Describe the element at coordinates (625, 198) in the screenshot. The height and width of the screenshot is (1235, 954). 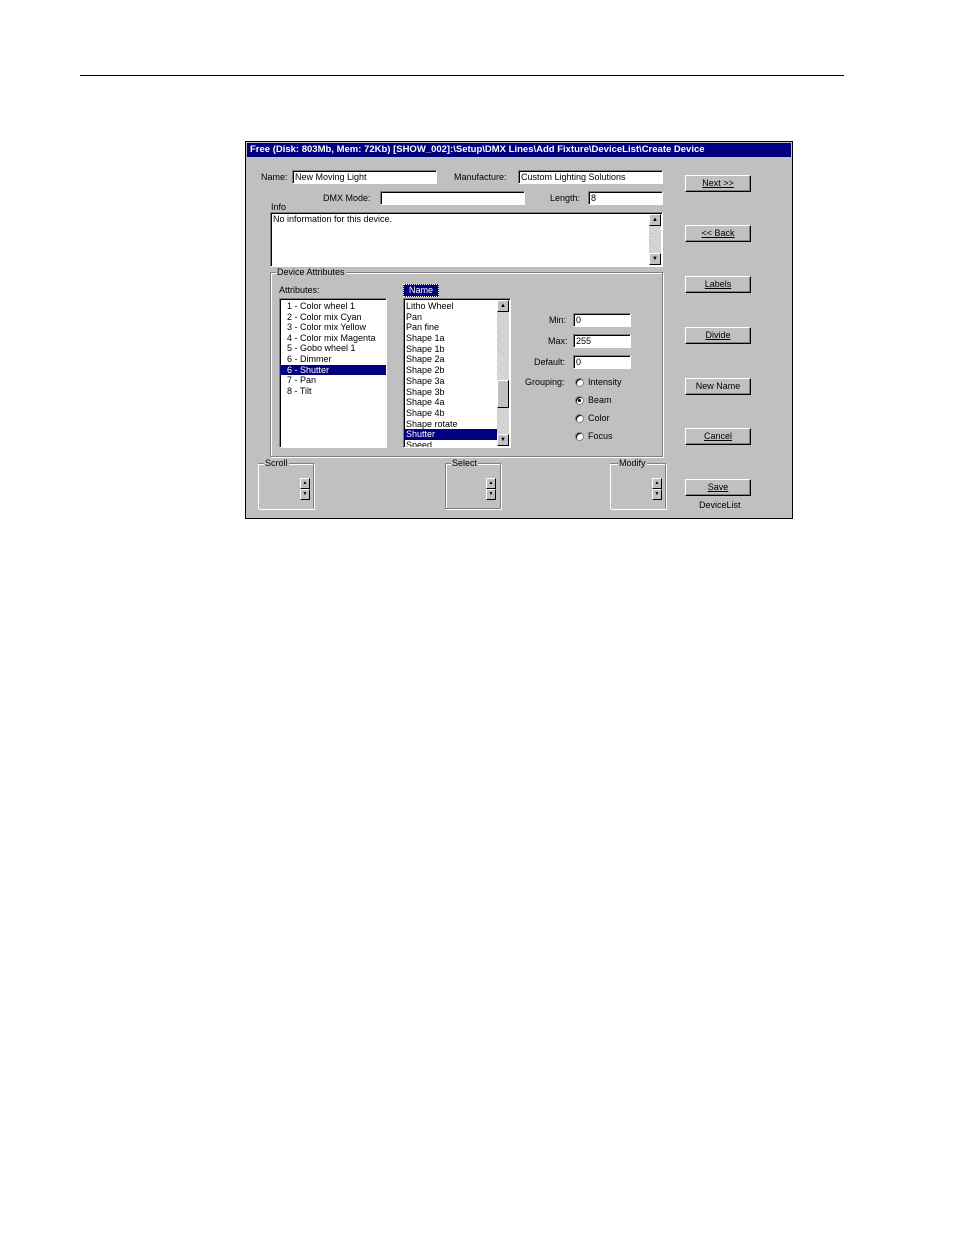
I see `length-field: 8` at that location.